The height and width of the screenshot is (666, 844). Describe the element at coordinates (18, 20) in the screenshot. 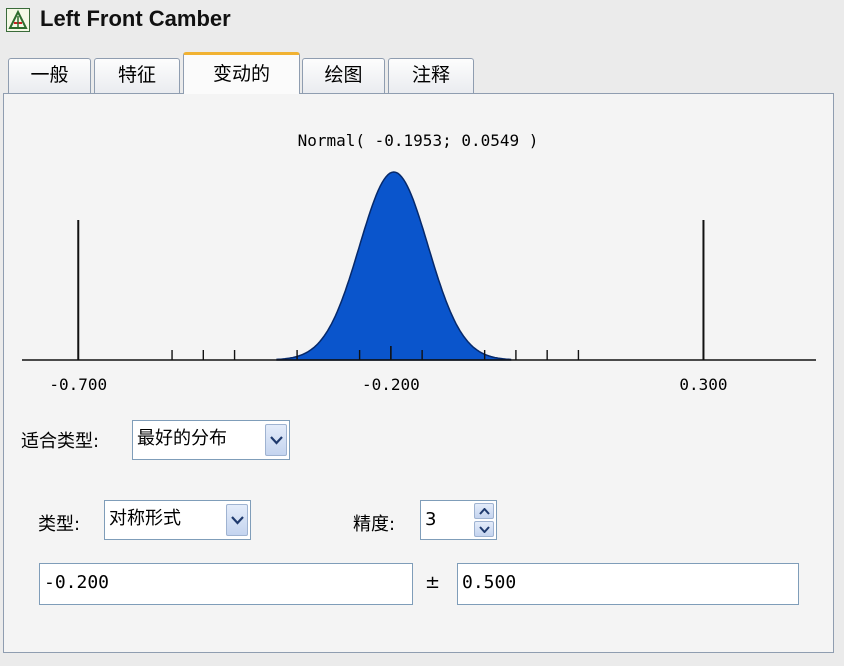

I see `tolerance-chart-icon` at that location.